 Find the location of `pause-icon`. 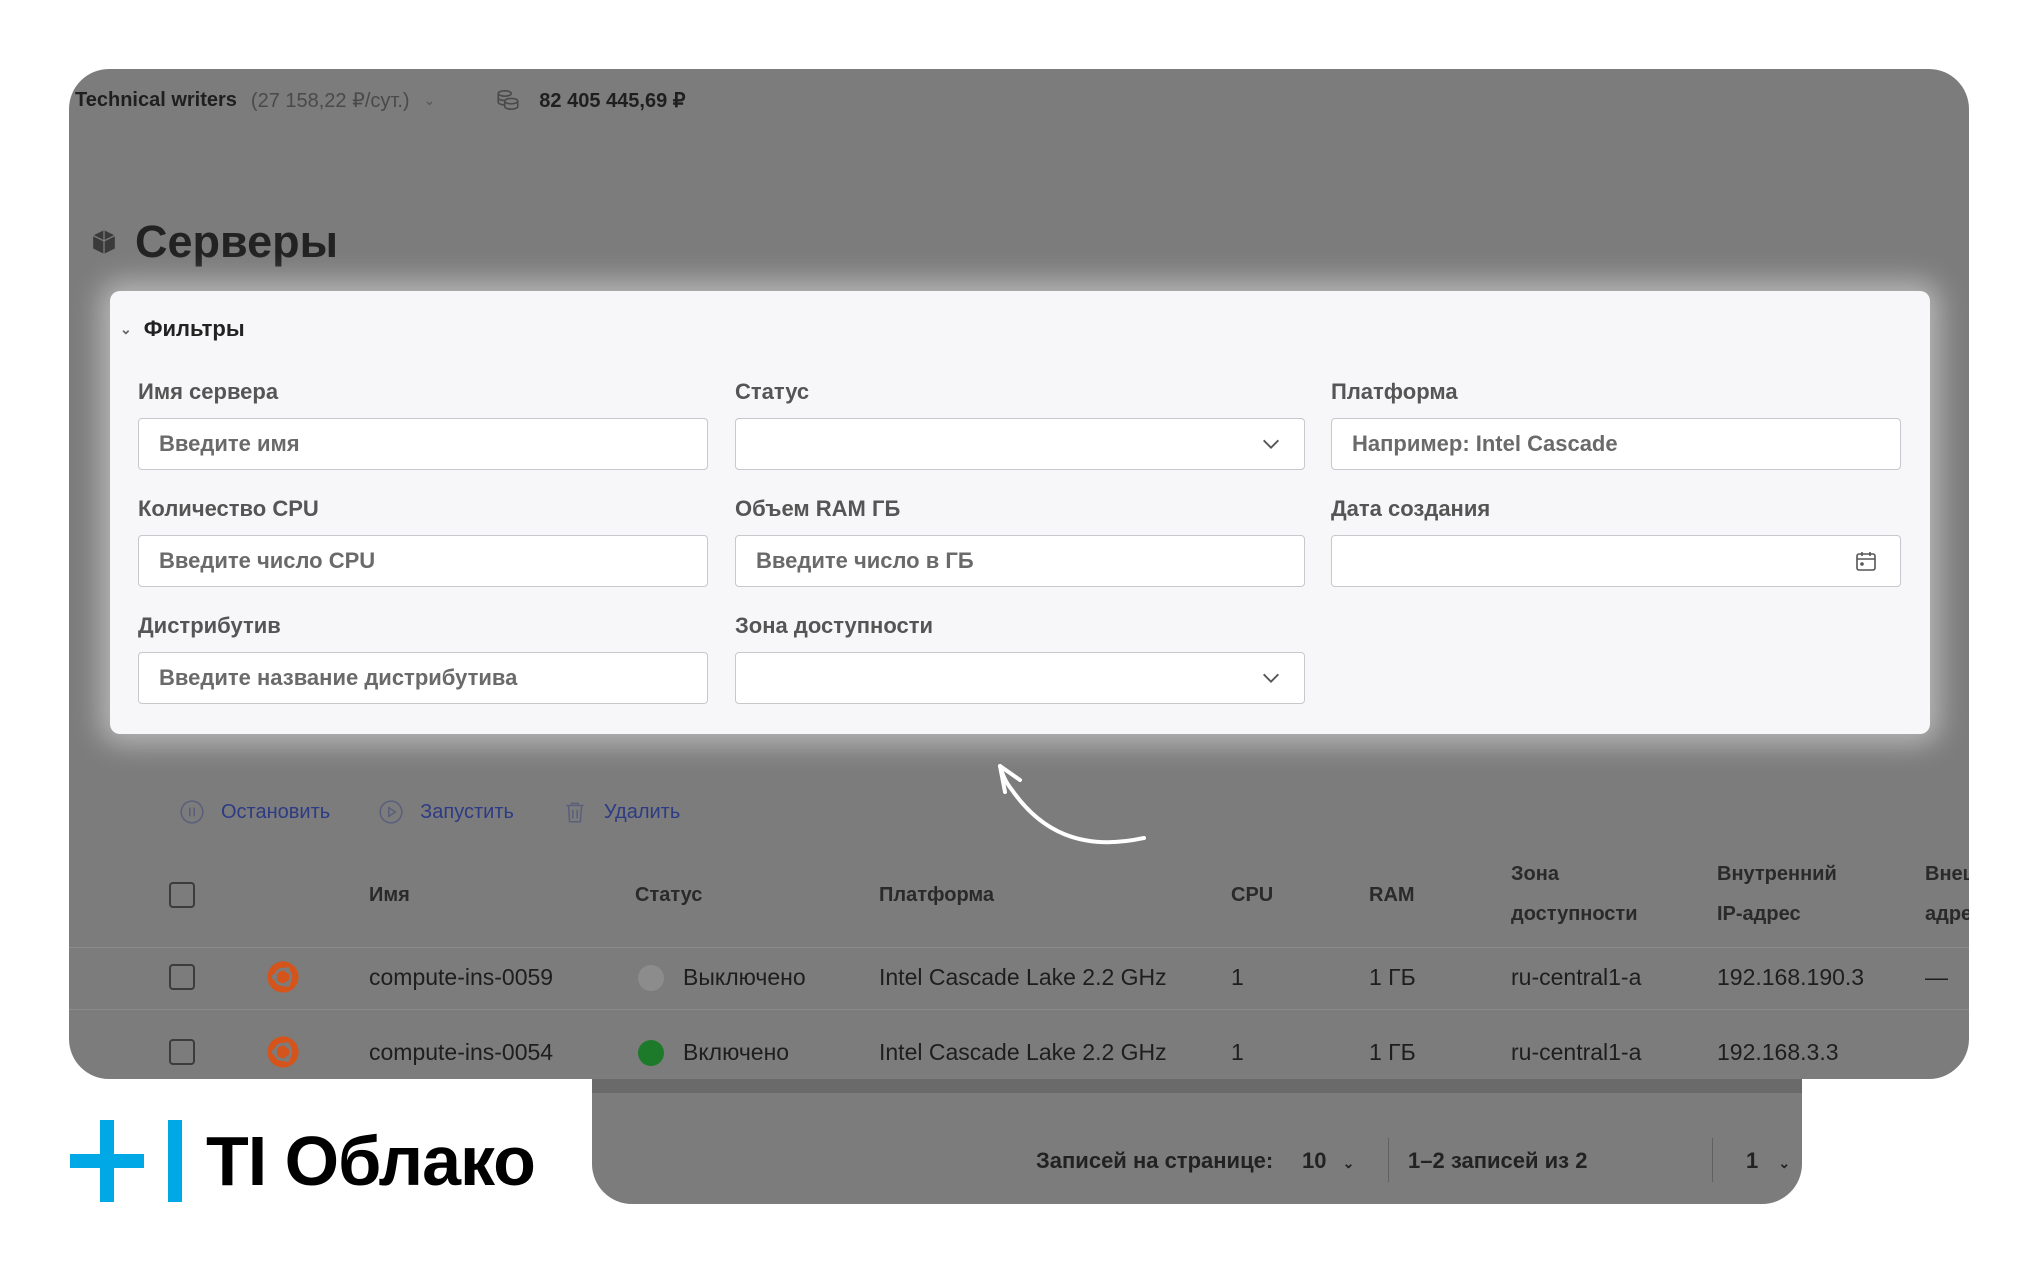

pause-icon is located at coordinates (192, 812).